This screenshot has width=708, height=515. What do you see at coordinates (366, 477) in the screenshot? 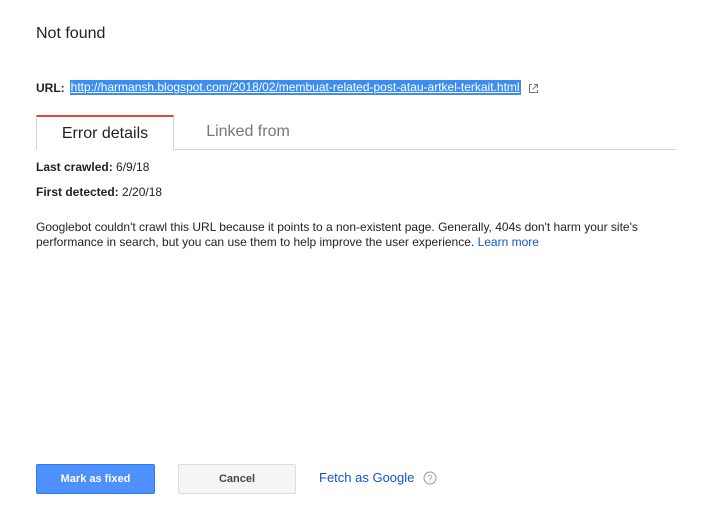
I see `fetch-as-google-link: Fetch as Google` at bounding box center [366, 477].